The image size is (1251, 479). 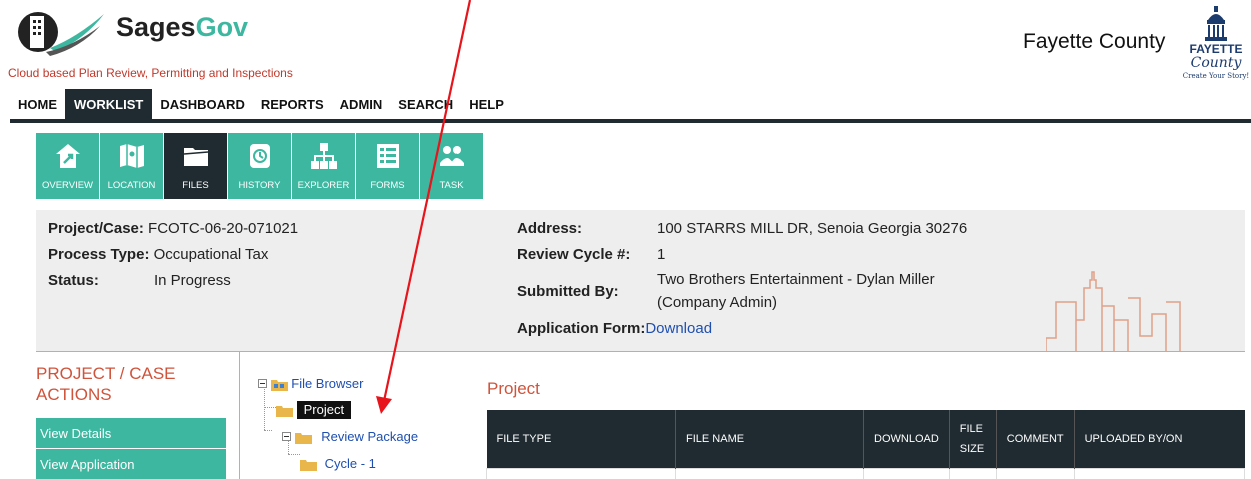 I want to click on county-logo-title: FAYETTE, so click(x=1216, y=49).